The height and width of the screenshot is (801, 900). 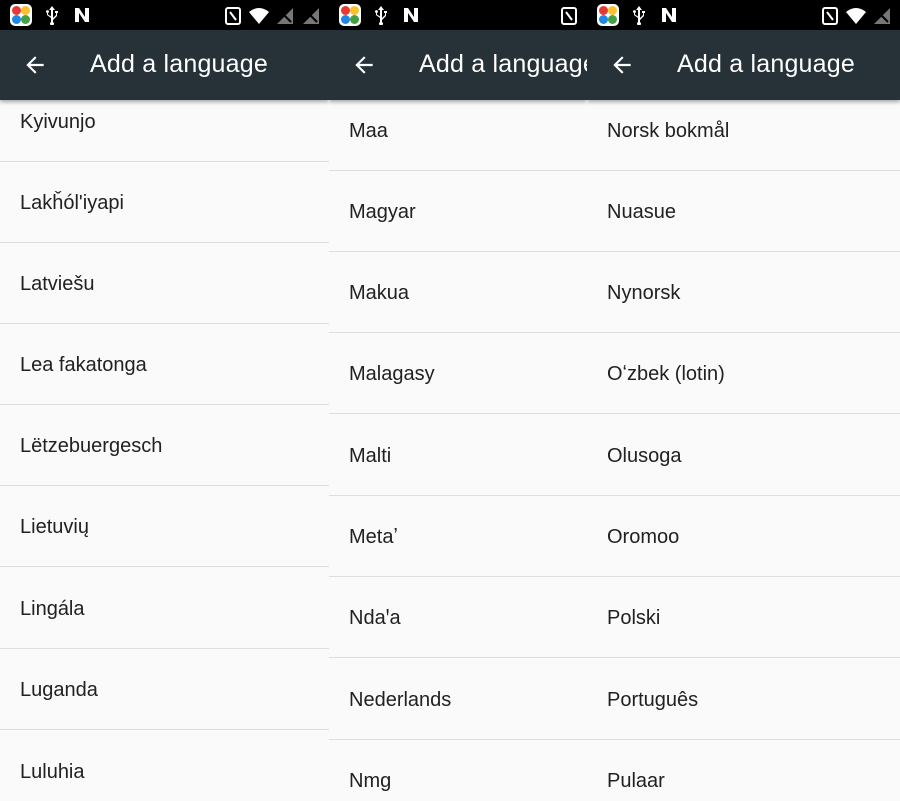 I want to click on language-item: Malti, so click(x=458, y=455).